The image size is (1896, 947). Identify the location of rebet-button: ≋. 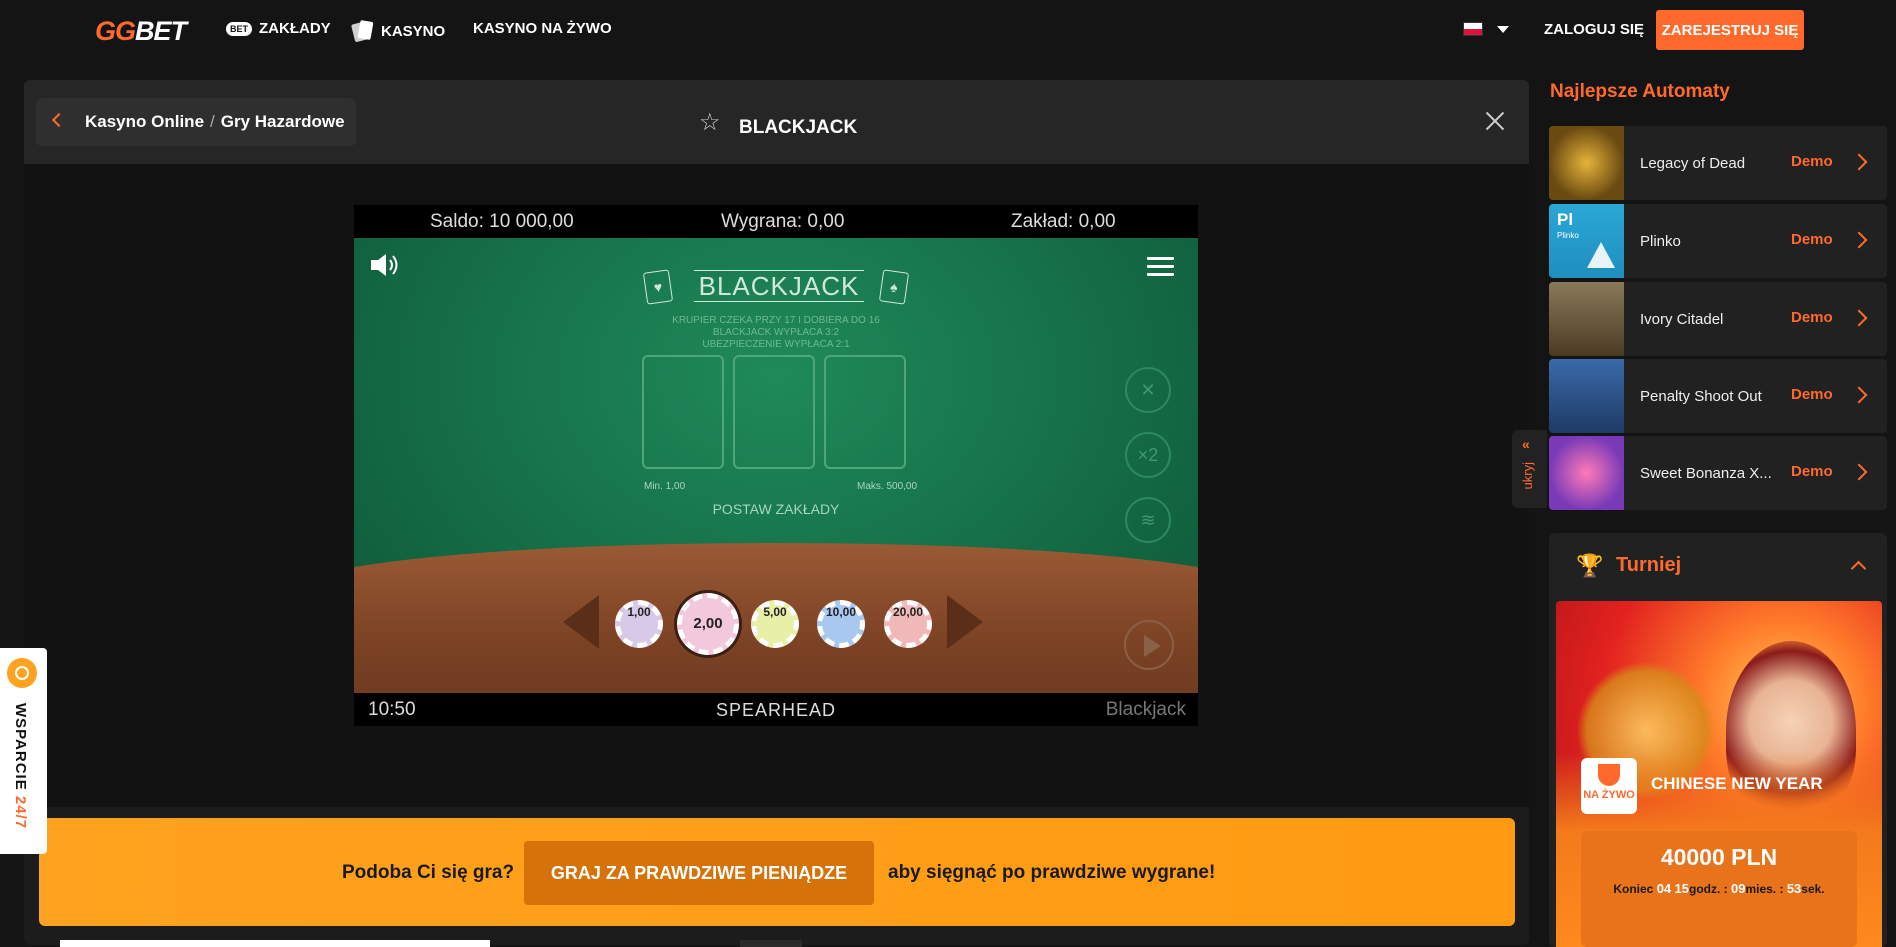
(1148, 520).